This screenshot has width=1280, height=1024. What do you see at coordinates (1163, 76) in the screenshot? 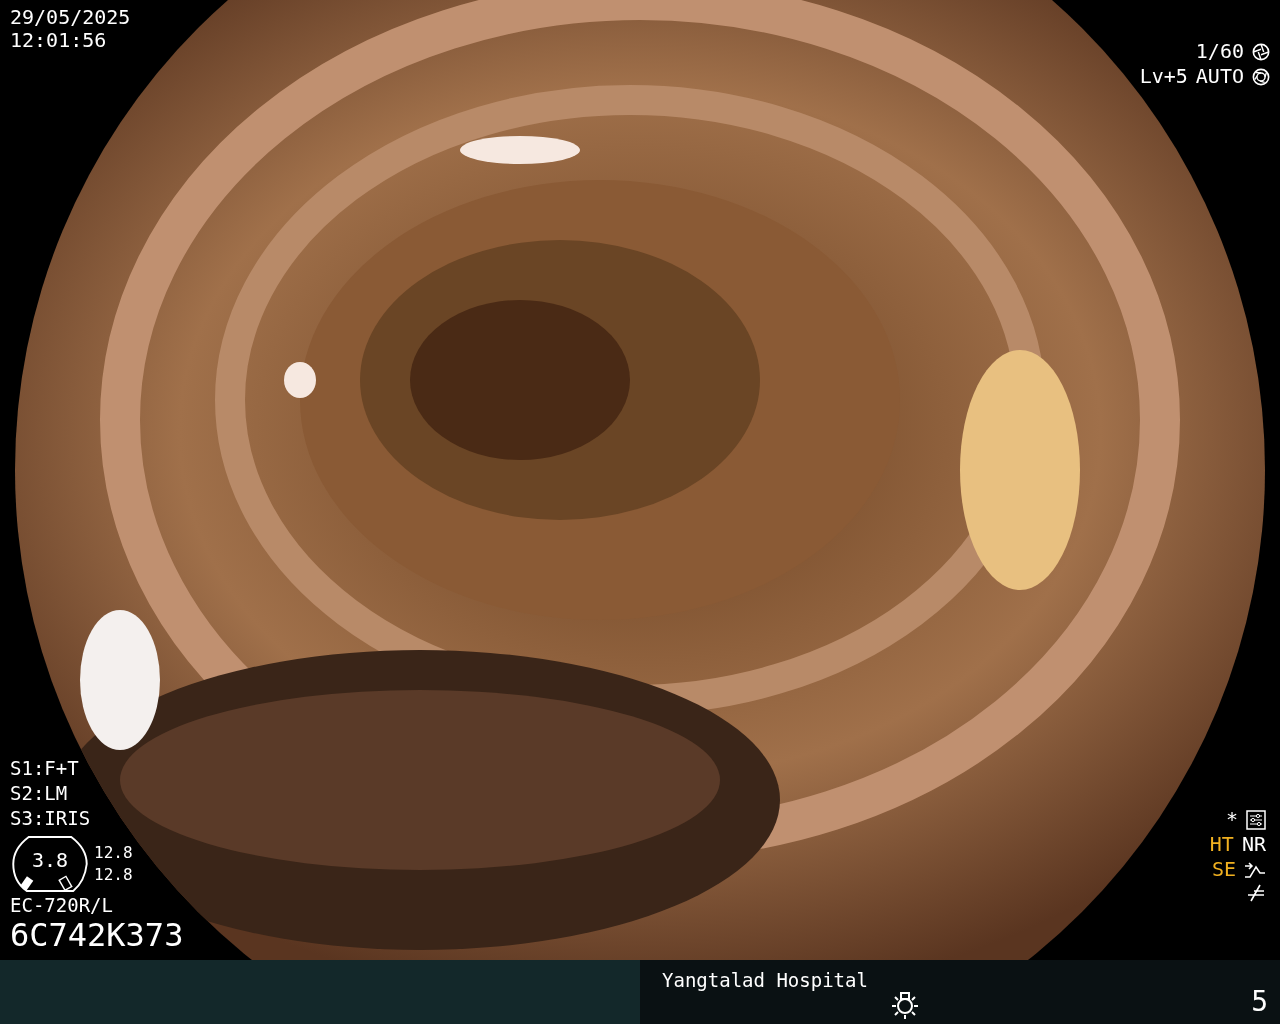
I see `brightness-level-text: Lv+5` at bounding box center [1163, 76].